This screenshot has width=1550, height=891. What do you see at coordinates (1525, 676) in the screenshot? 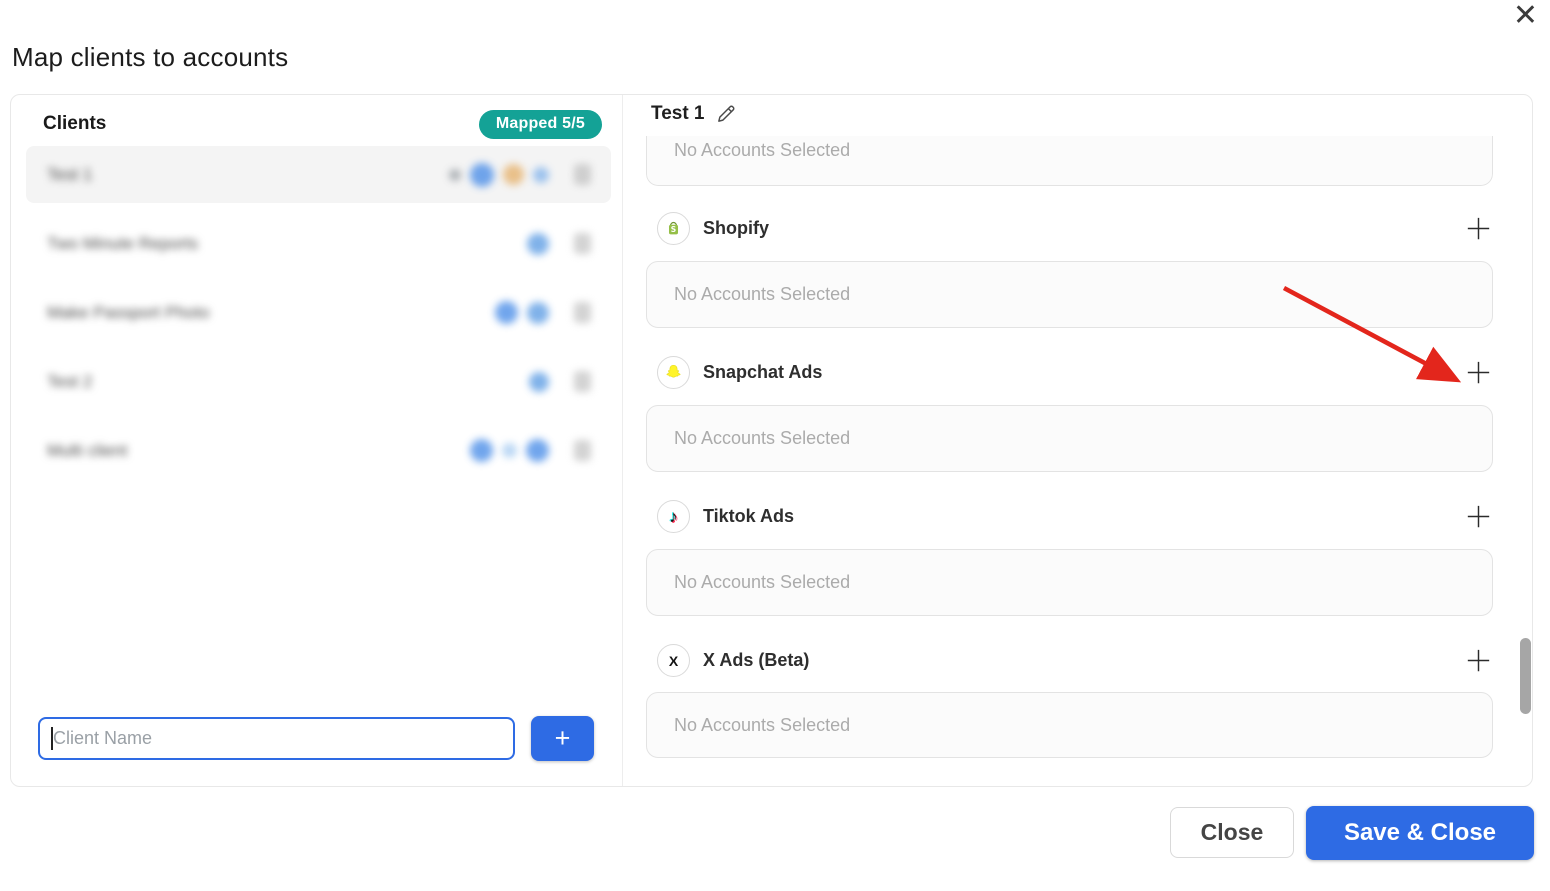
I see `scrollbar-thumb` at bounding box center [1525, 676].